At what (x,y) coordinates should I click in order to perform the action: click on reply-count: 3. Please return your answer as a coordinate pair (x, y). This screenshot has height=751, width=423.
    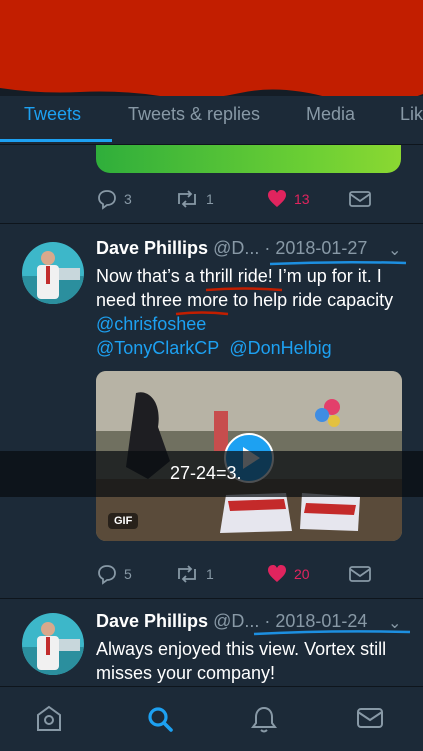
    Looking at the image, I should click on (128, 199).